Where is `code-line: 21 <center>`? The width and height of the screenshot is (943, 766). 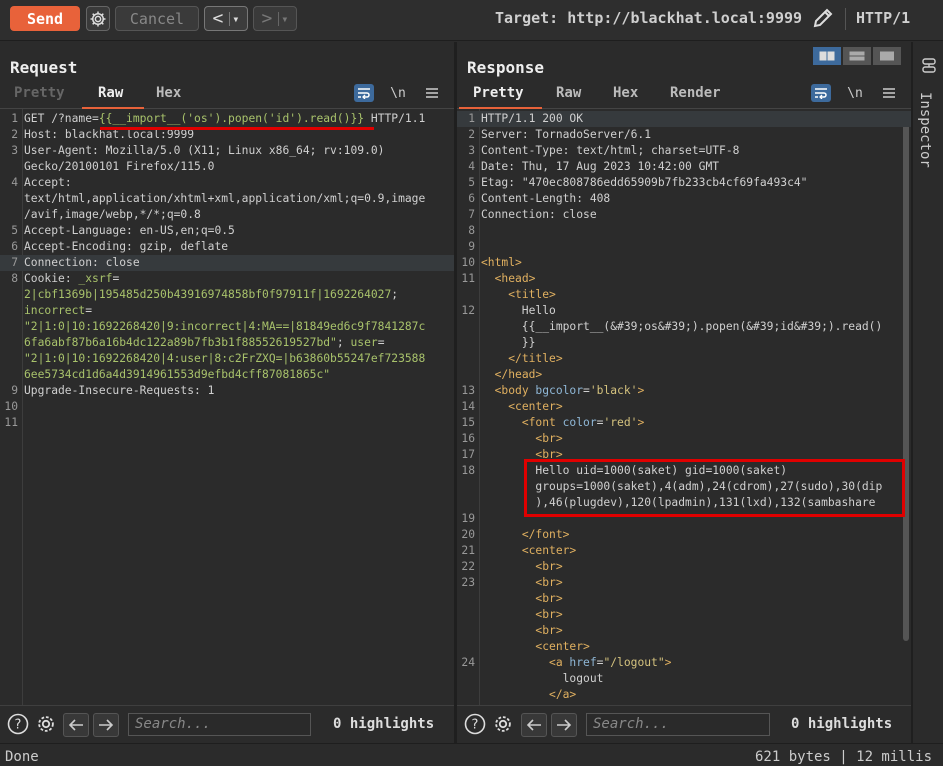 code-line: 21 <center> is located at coordinates (684, 551).